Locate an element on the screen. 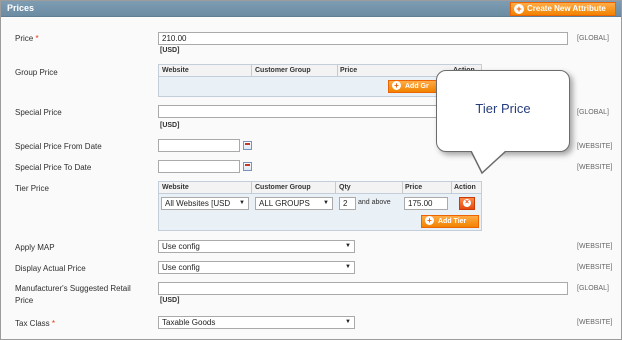 This screenshot has width=622, height=340. msrp-currency: [USD] is located at coordinates (170, 300).